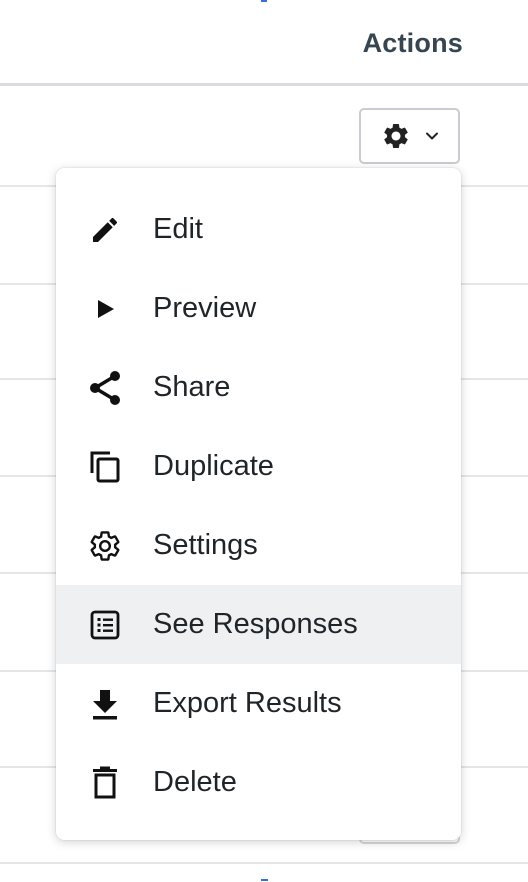 This screenshot has height=882, width=528. What do you see at coordinates (105, 704) in the screenshot?
I see `download-icon` at bounding box center [105, 704].